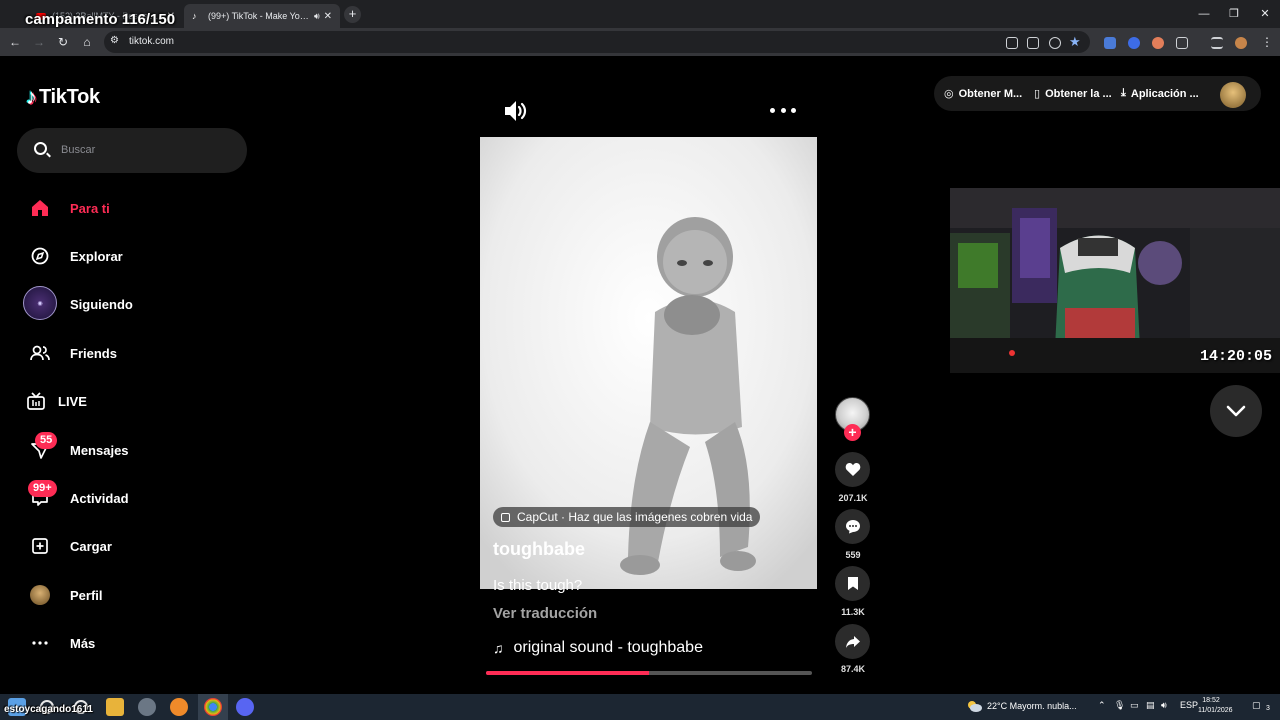  What do you see at coordinates (1235, 356) in the screenshot?
I see `webcam-timestamp: 14:20:05` at bounding box center [1235, 356].